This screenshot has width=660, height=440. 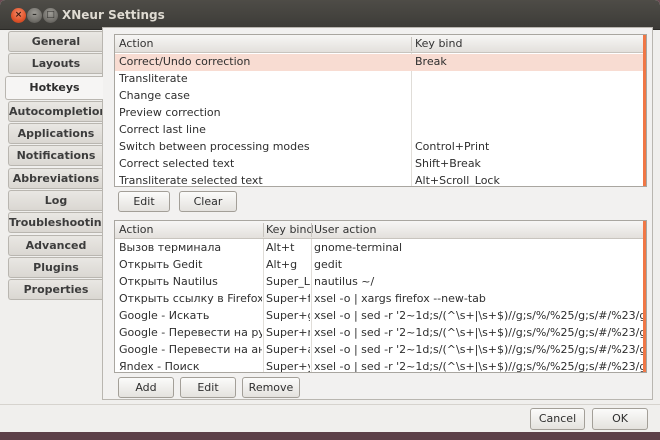 What do you see at coordinates (288, 298) in the screenshot?
I see `key-cell: Super+f` at bounding box center [288, 298].